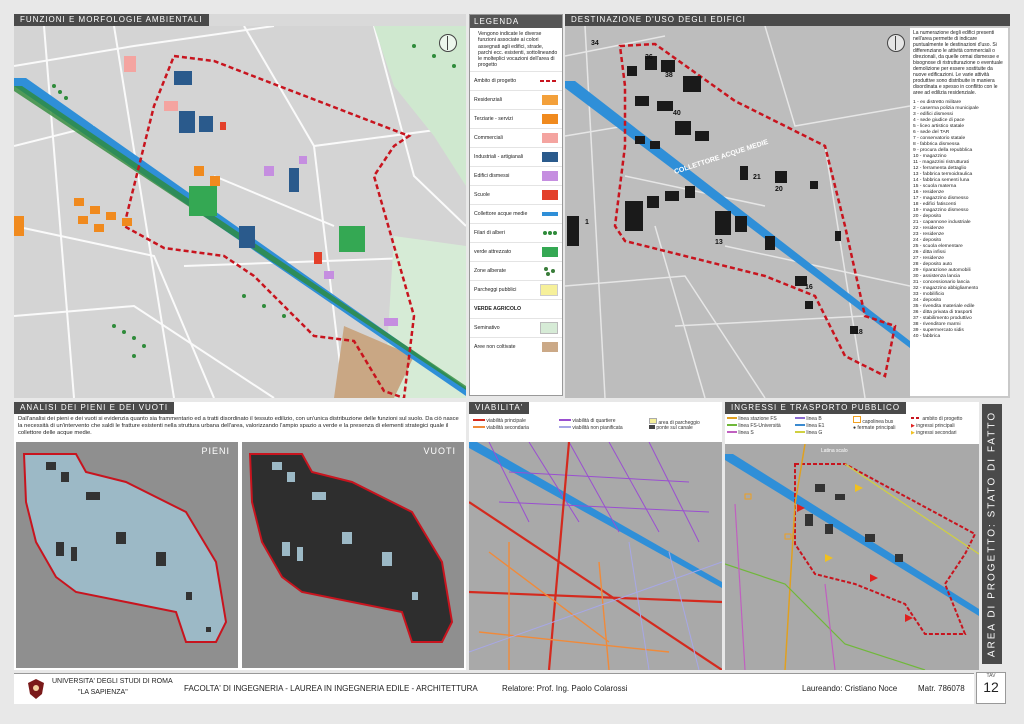 The height and width of the screenshot is (724, 1024). Describe the element at coordinates (834, 451) in the screenshot. I see `latina-scalo-label: Latina scalo` at that location.